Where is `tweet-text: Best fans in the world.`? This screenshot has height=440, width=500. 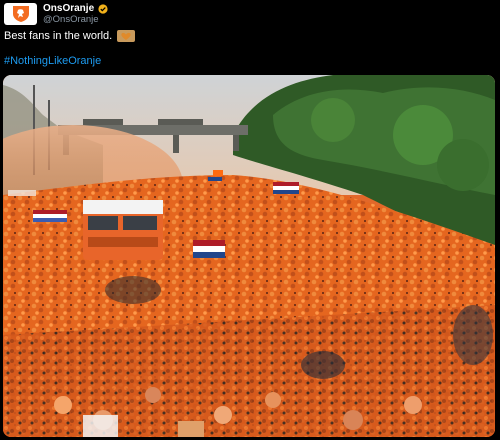
tweet-text: Best fans in the world. is located at coordinates (58, 36).